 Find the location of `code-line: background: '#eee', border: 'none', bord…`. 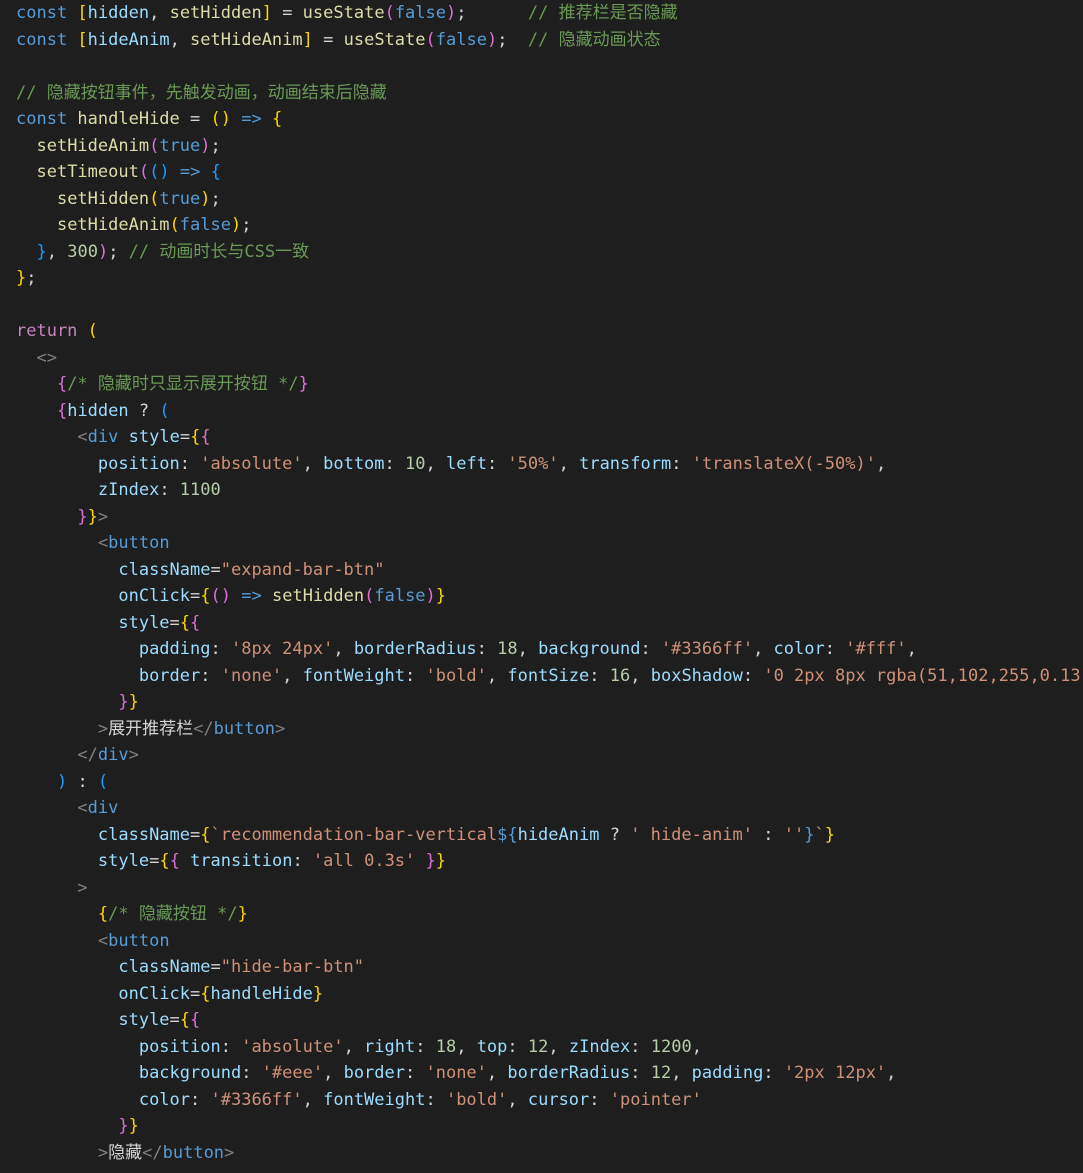

code-line: background: '#eee', border: 'none', bord… is located at coordinates (549, 1073).